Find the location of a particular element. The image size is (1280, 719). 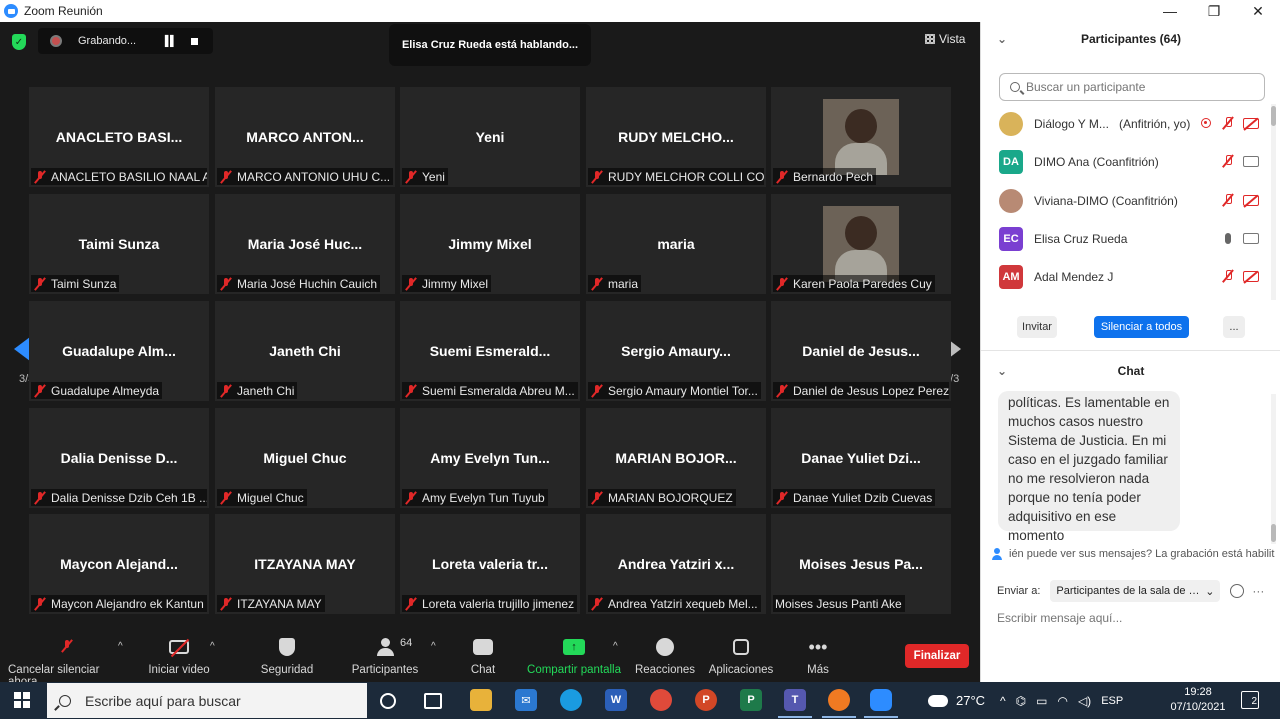

participant-video-tile: Moises Jesus Pa... Moises Jesus Panti Ake is located at coordinates (861, 564).